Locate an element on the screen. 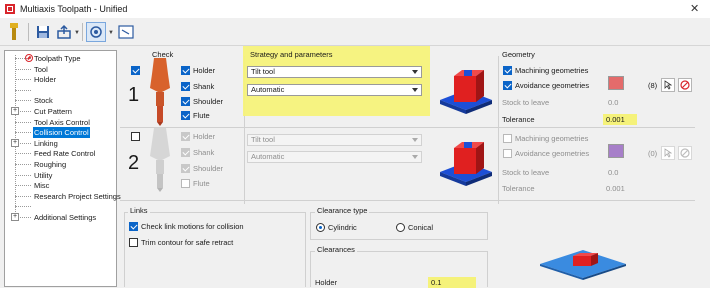 This screenshot has width=710, height=288. app-icon is located at coordinates (10, 9).